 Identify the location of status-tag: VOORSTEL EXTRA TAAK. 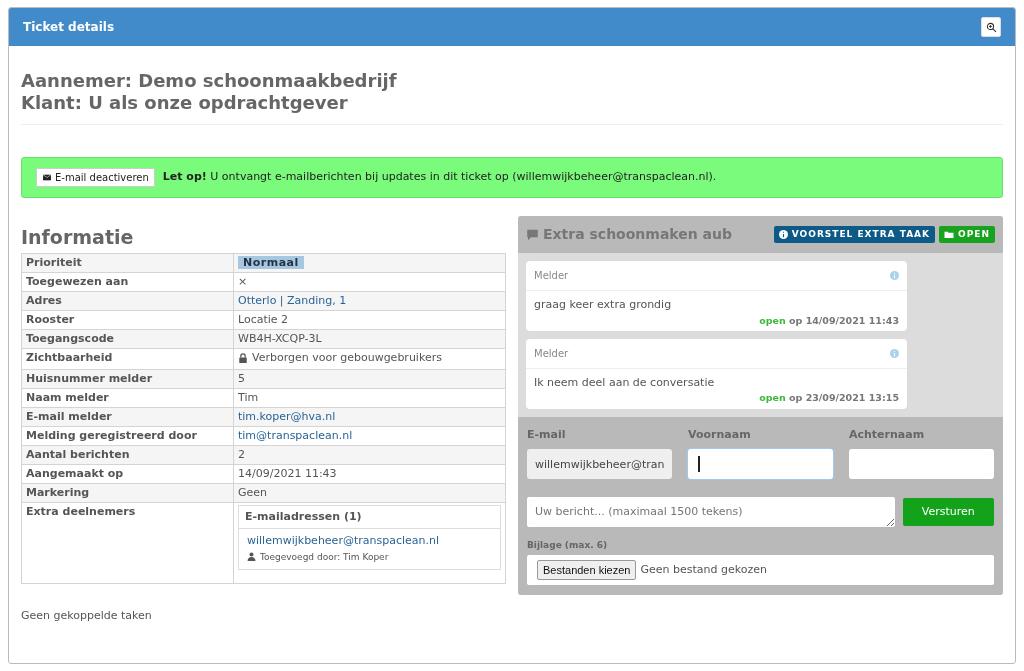
(854, 234).